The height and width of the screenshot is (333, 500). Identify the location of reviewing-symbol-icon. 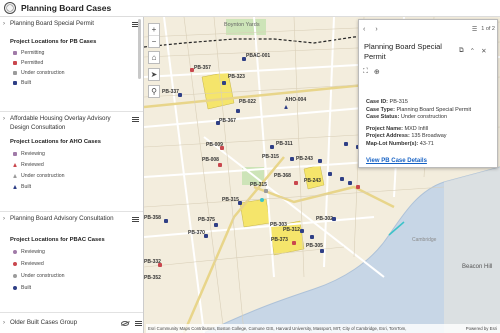
(15, 252).